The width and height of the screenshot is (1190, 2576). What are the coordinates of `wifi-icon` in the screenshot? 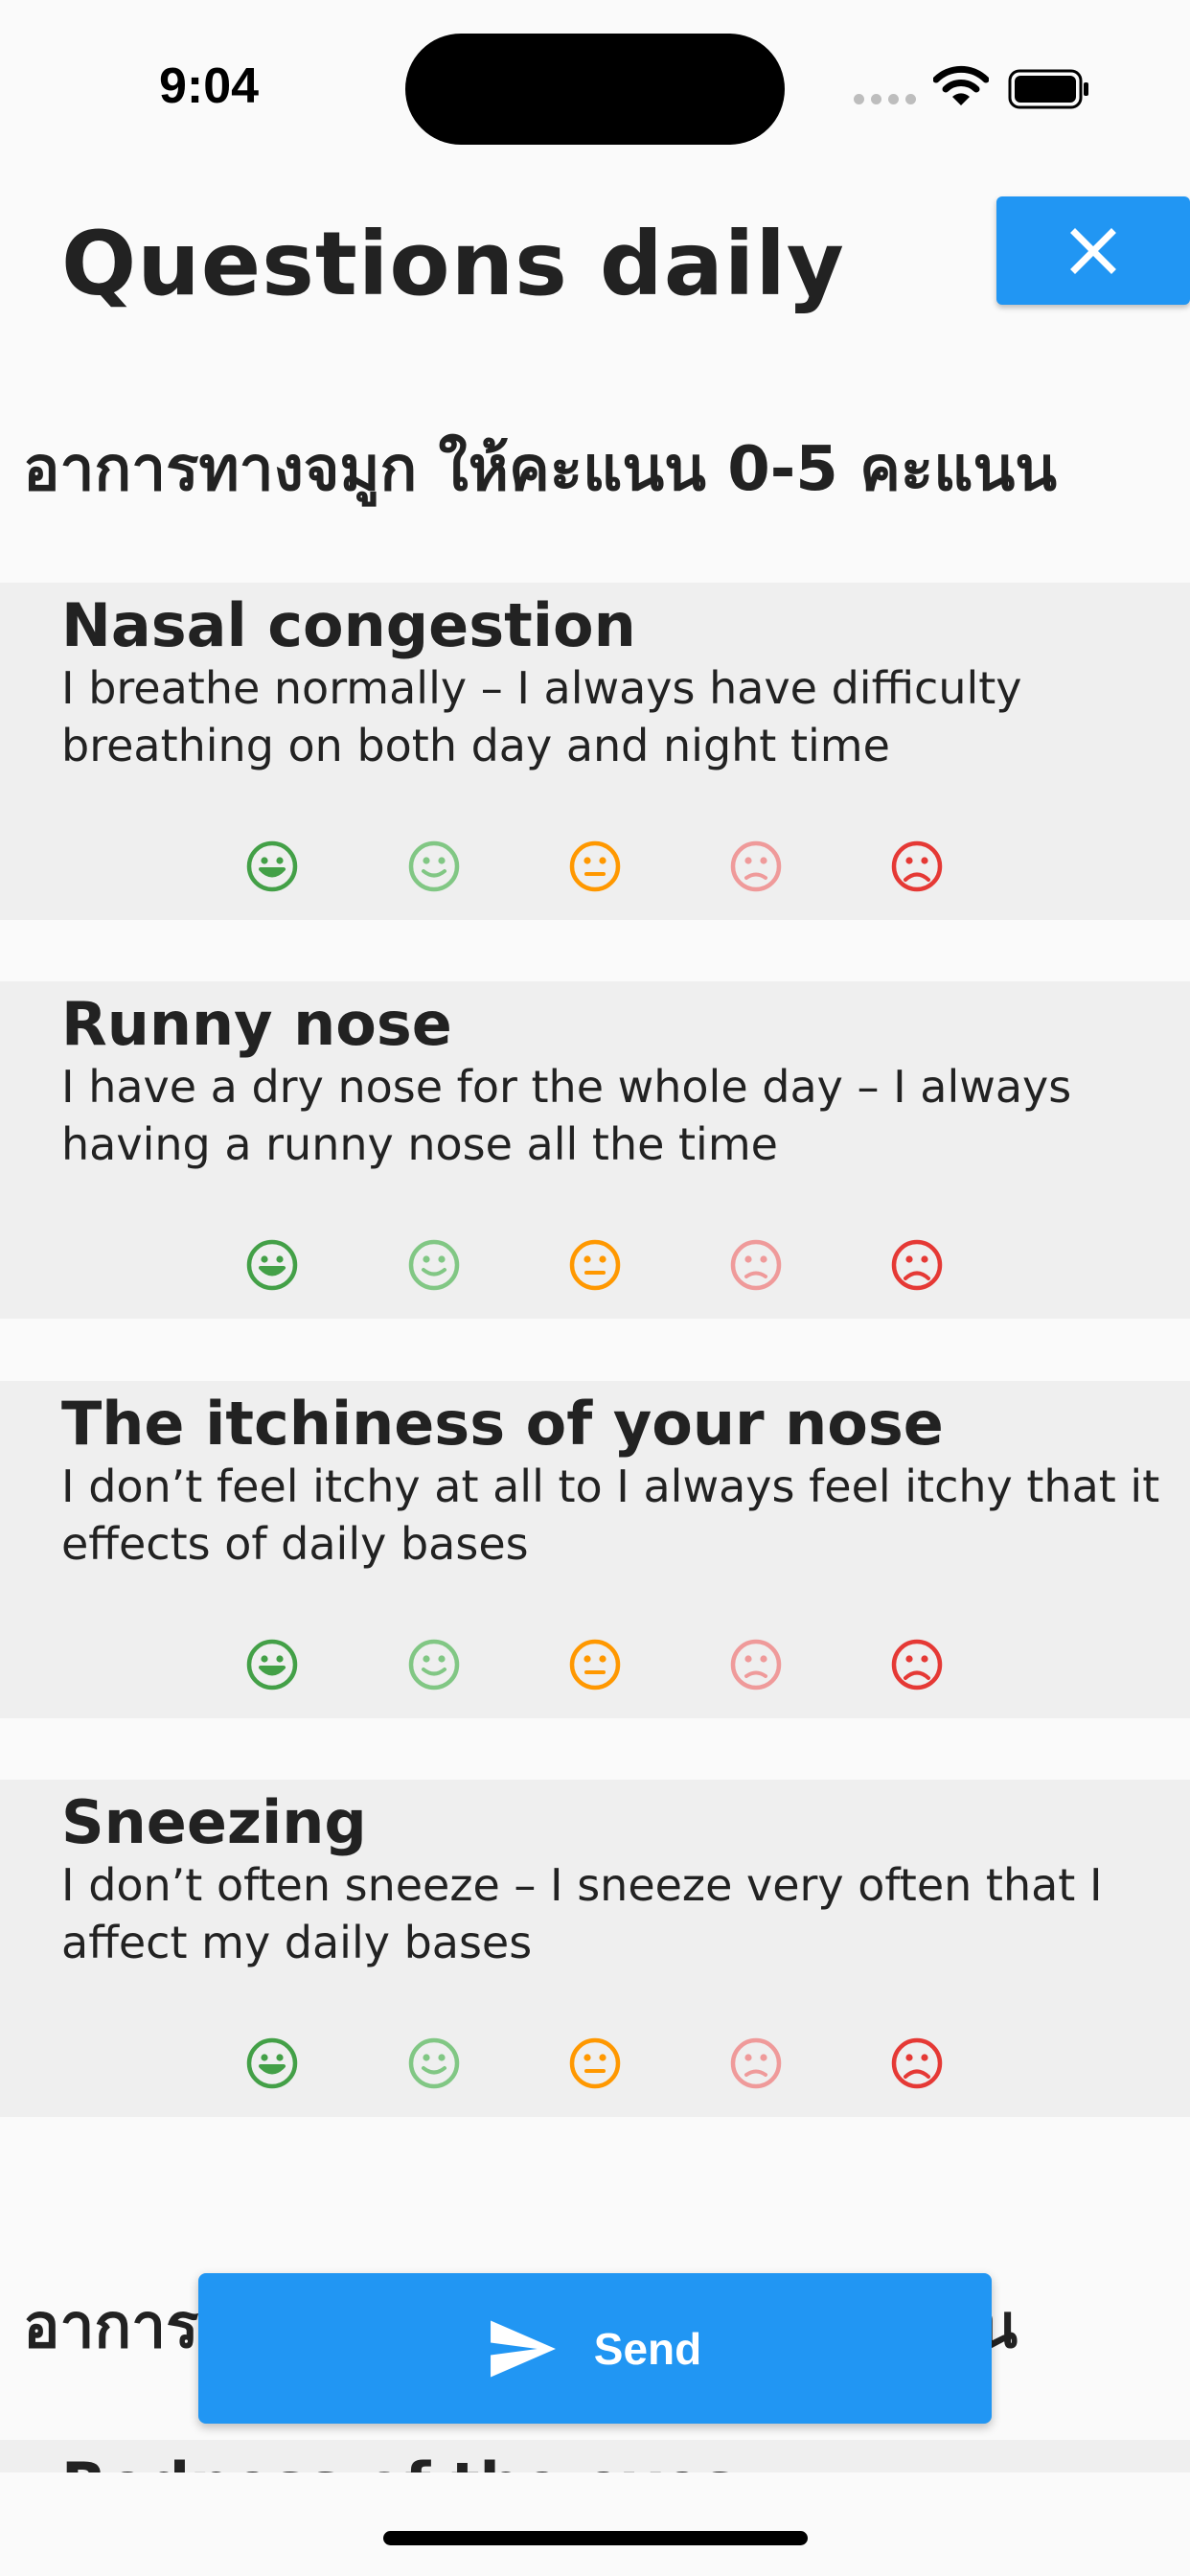 It's located at (961, 85).